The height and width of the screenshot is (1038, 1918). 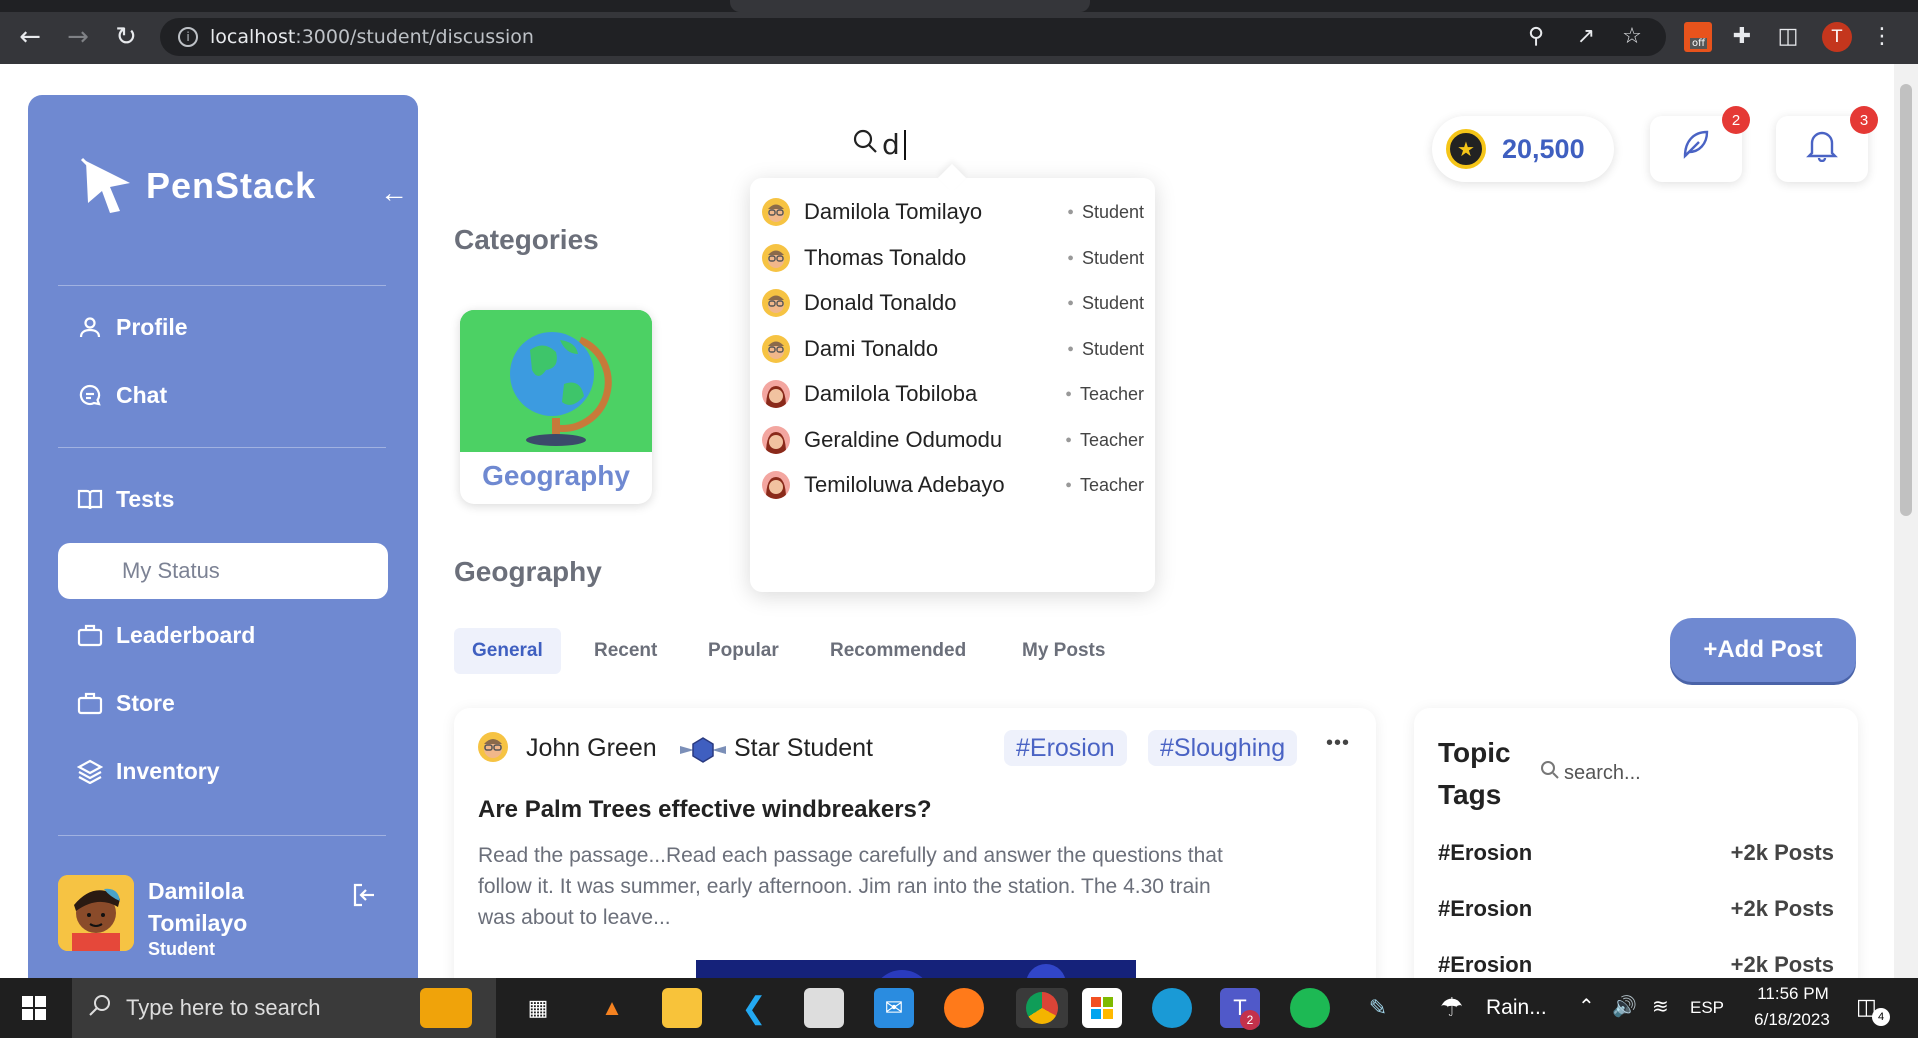 What do you see at coordinates (591, 748) in the screenshot?
I see `post-author: John Green` at bounding box center [591, 748].